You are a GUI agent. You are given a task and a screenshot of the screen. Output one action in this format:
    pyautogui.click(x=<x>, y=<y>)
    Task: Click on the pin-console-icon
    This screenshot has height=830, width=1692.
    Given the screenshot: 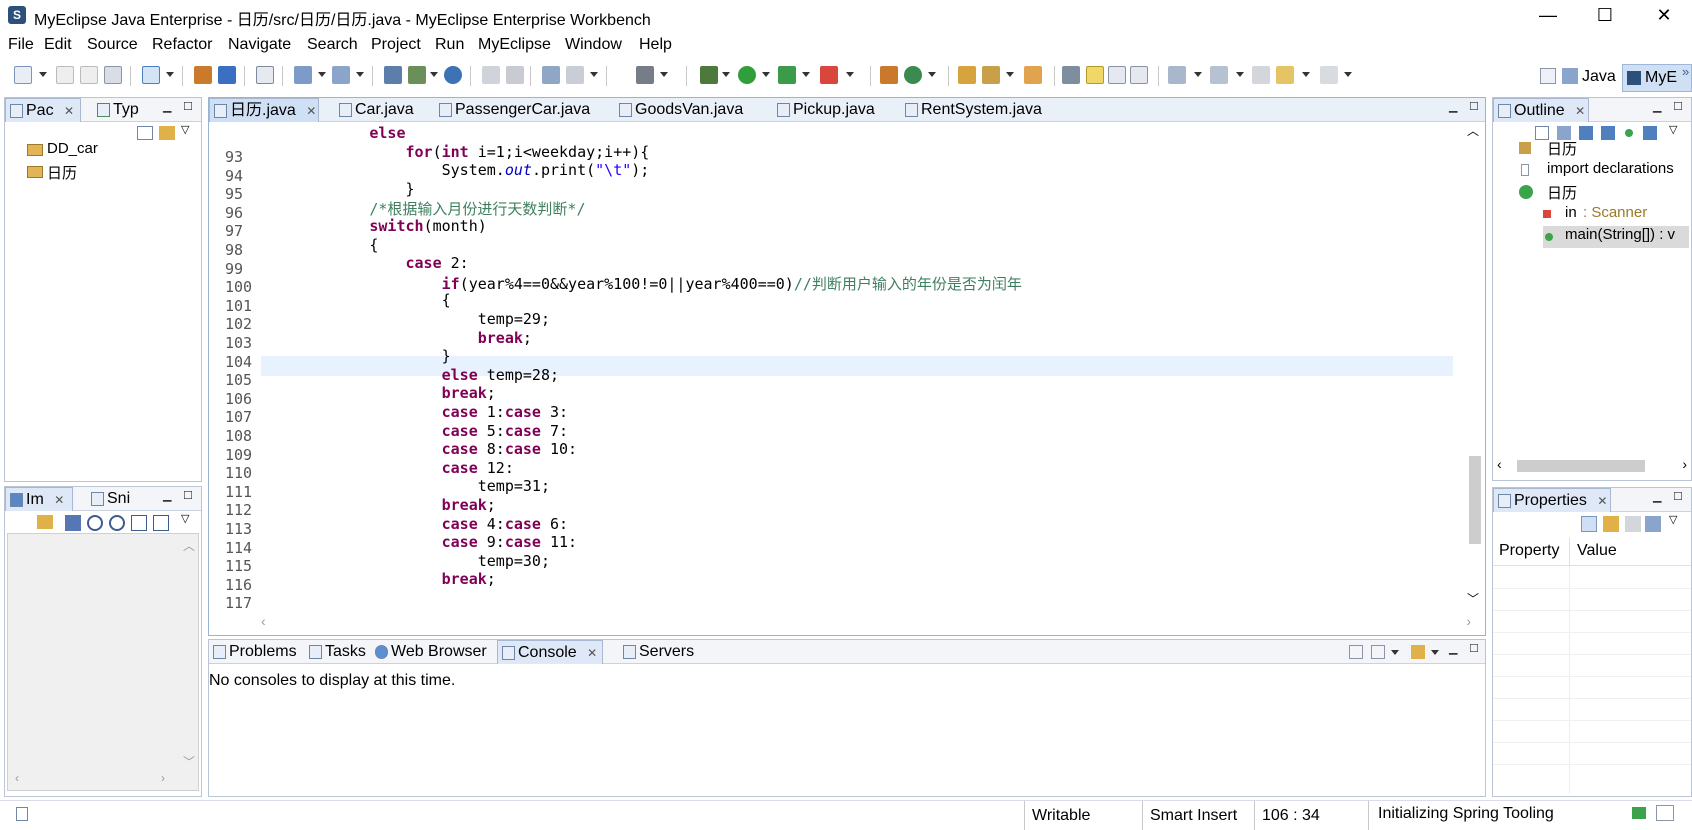 What is the action you would take?
    pyautogui.click(x=1356, y=652)
    